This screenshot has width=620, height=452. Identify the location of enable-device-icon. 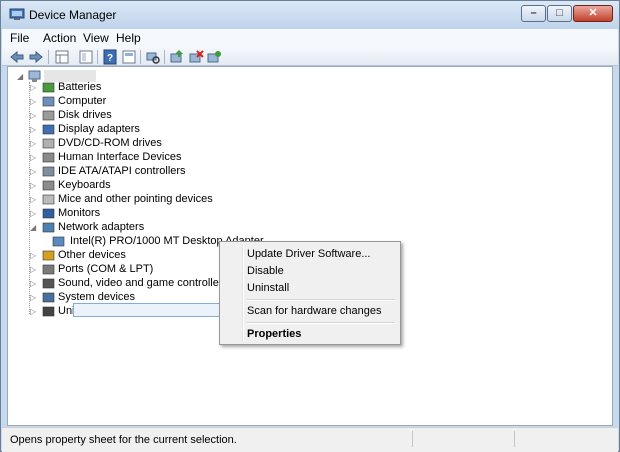
(214, 57).